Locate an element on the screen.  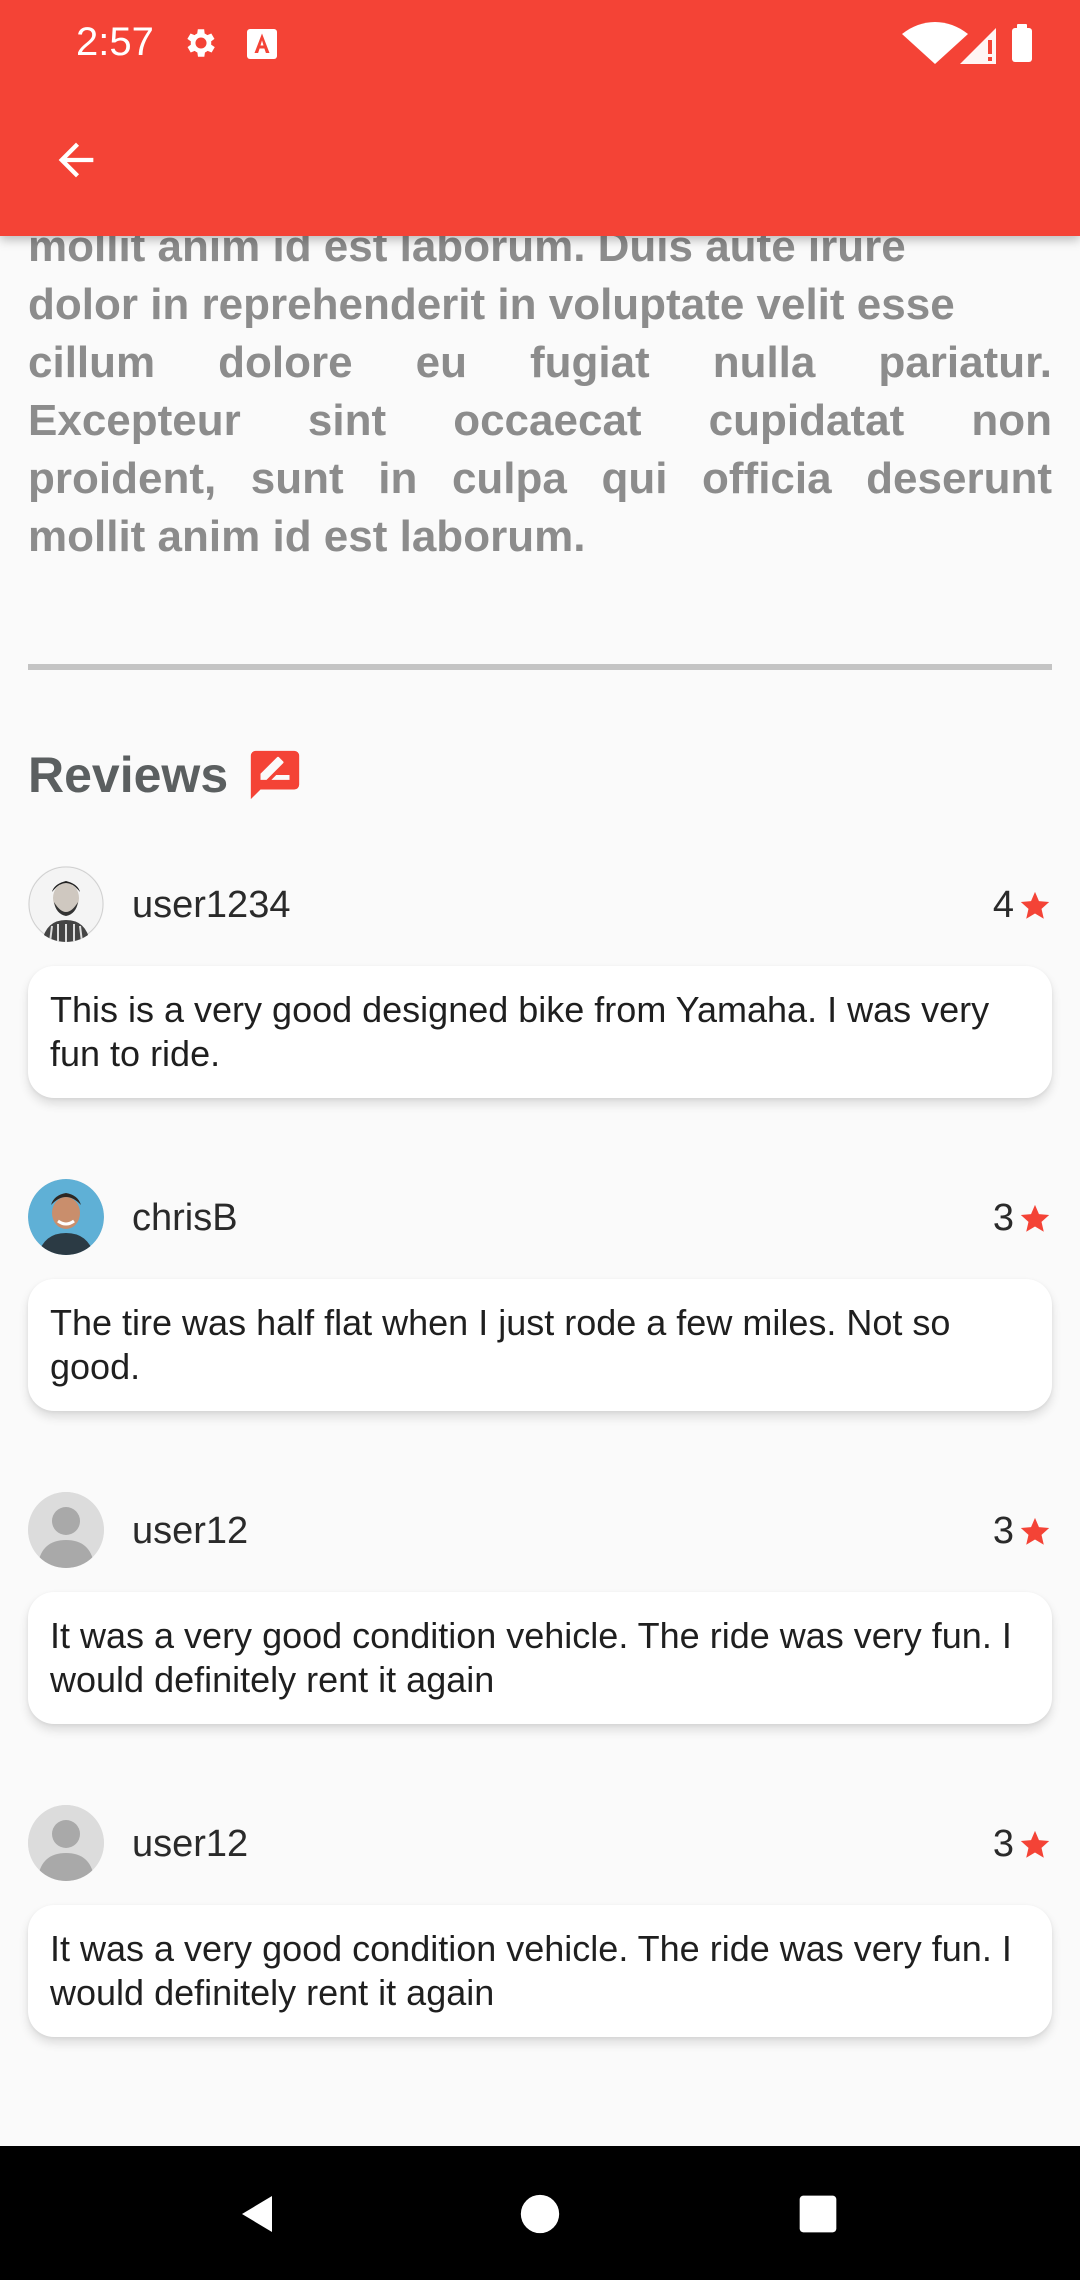
nav-home-icon is located at coordinates (540, 2214).